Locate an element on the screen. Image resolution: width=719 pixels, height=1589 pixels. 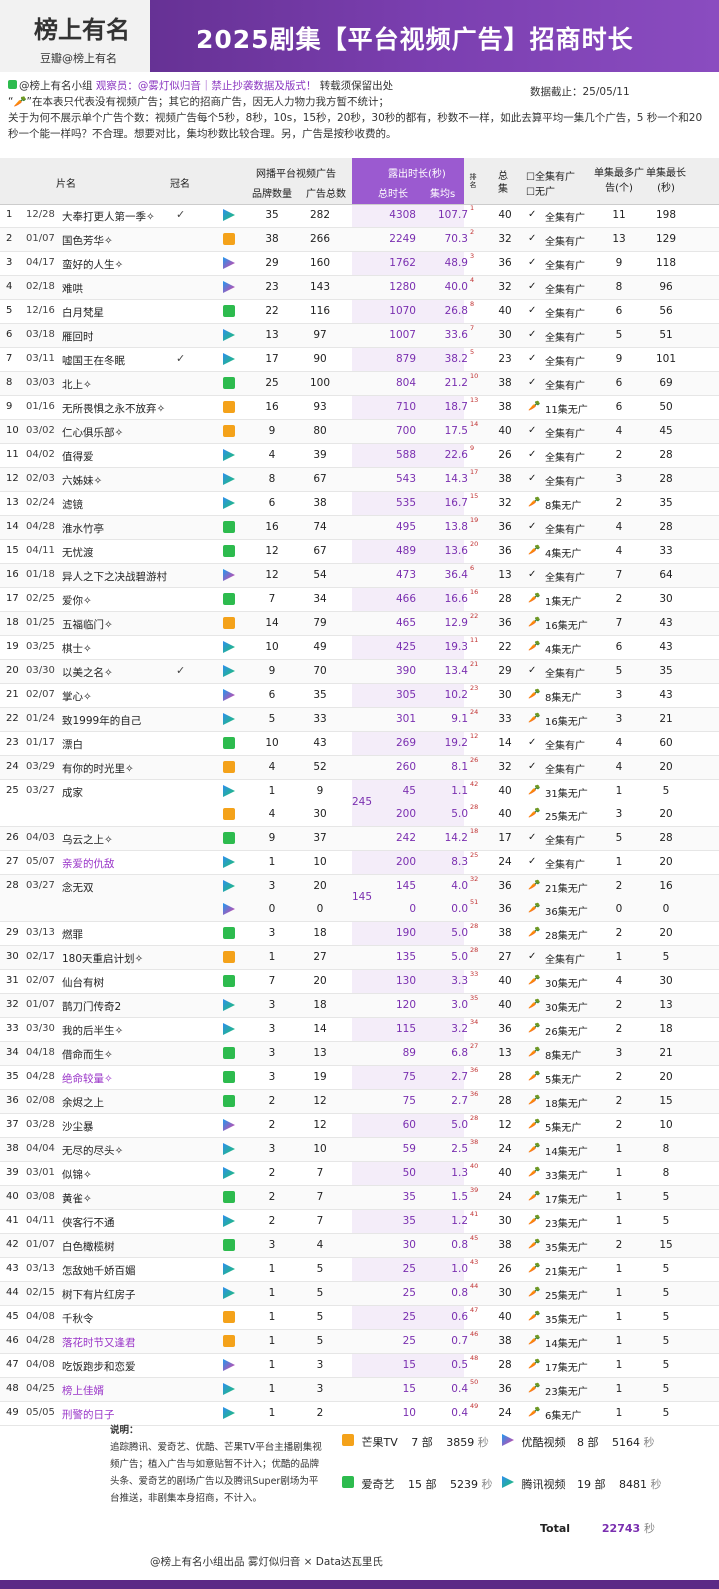
row-number: 33 is located at coordinates (12, 1028).